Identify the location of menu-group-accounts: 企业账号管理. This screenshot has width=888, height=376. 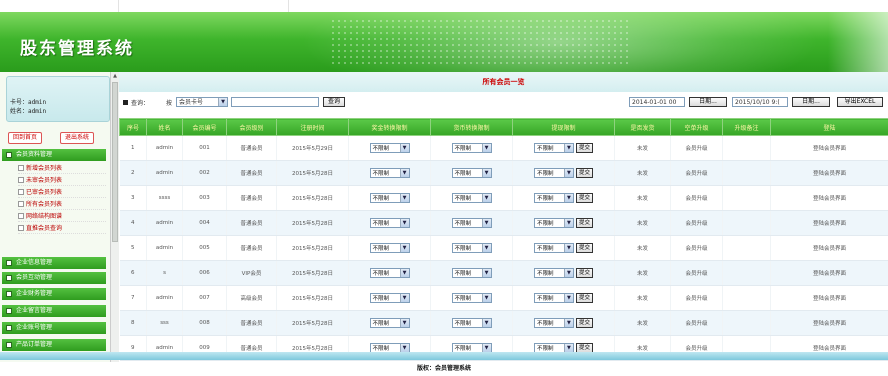
(54, 328).